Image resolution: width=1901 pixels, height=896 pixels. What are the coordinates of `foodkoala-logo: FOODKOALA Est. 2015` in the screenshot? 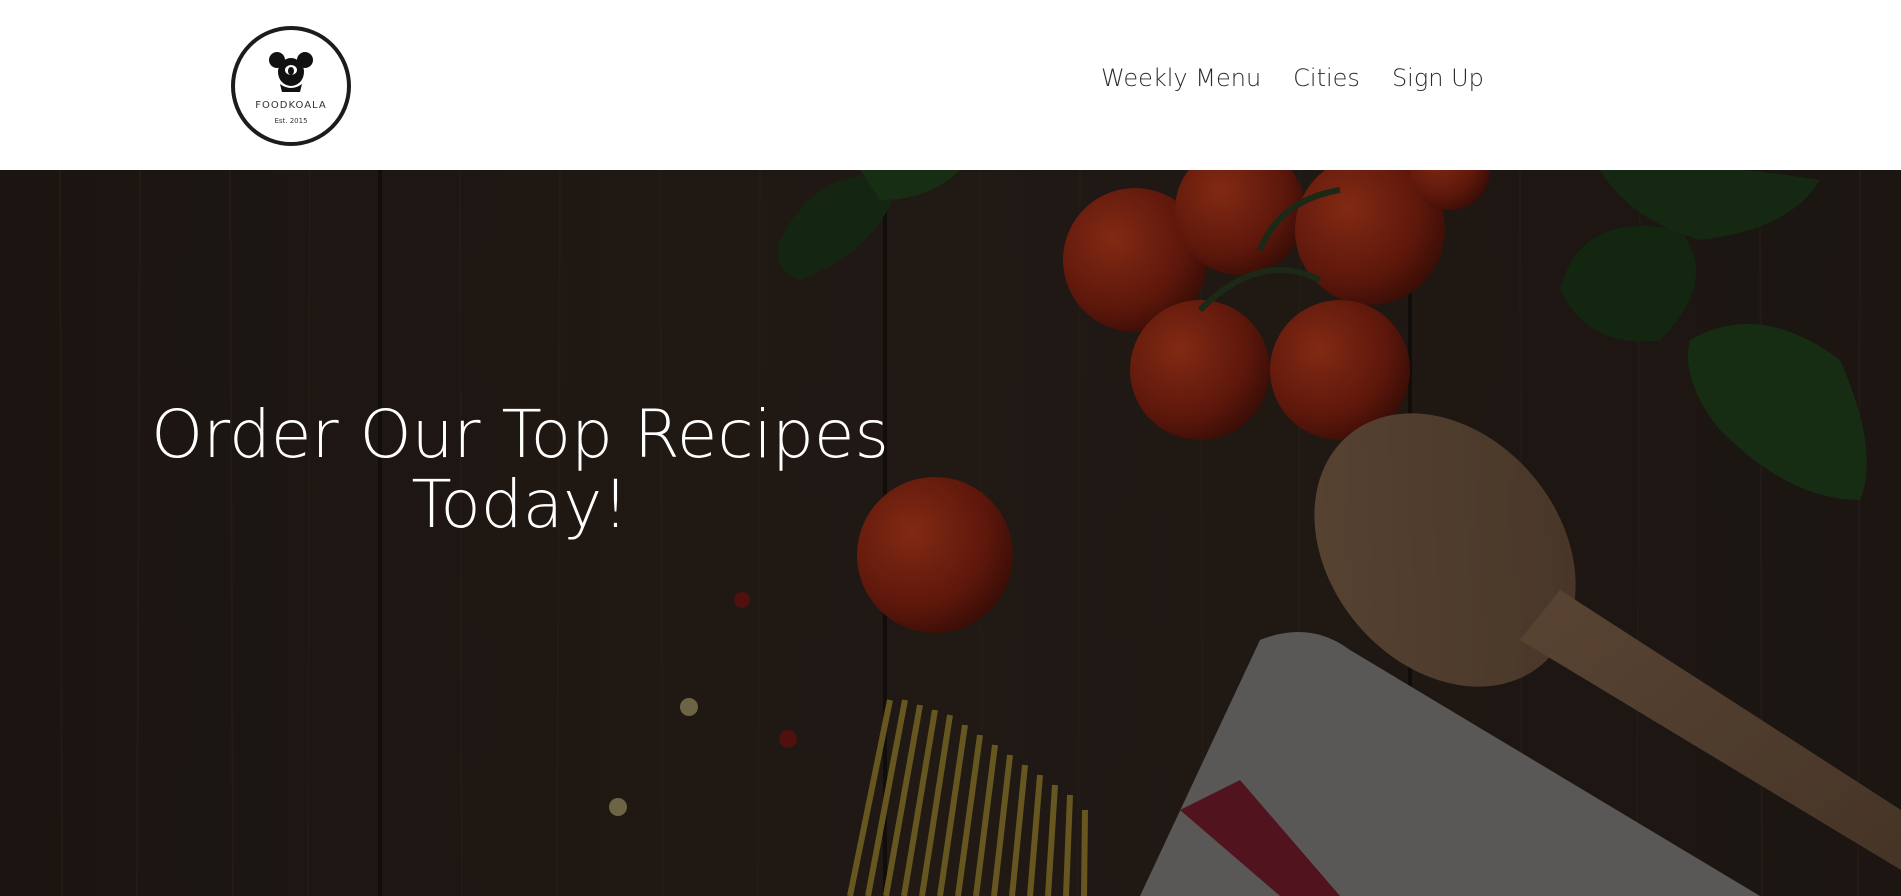 It's located at (291, 86).